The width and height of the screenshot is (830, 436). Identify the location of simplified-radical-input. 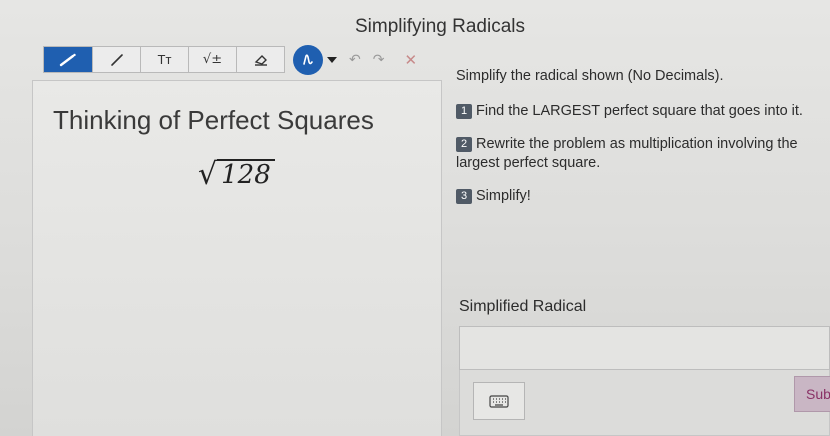
(644, 348).